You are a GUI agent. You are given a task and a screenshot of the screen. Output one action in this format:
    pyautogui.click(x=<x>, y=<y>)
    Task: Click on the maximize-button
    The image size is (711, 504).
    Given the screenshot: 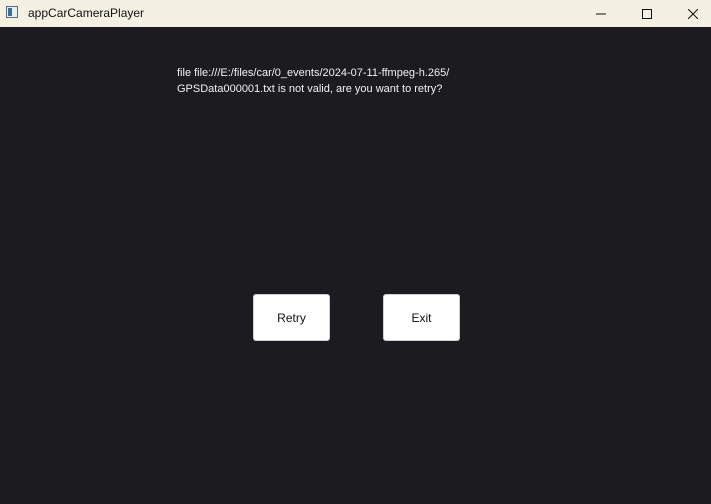 What is the action you would take?
    pyautogui.click(x=647, y=13)
    